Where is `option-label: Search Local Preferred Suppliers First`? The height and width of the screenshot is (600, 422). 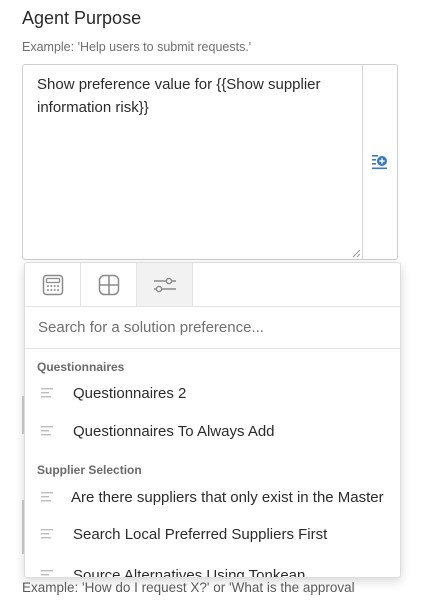
option-label: Search Local Preferred Suppliers First is located at coordinates (200, 534).